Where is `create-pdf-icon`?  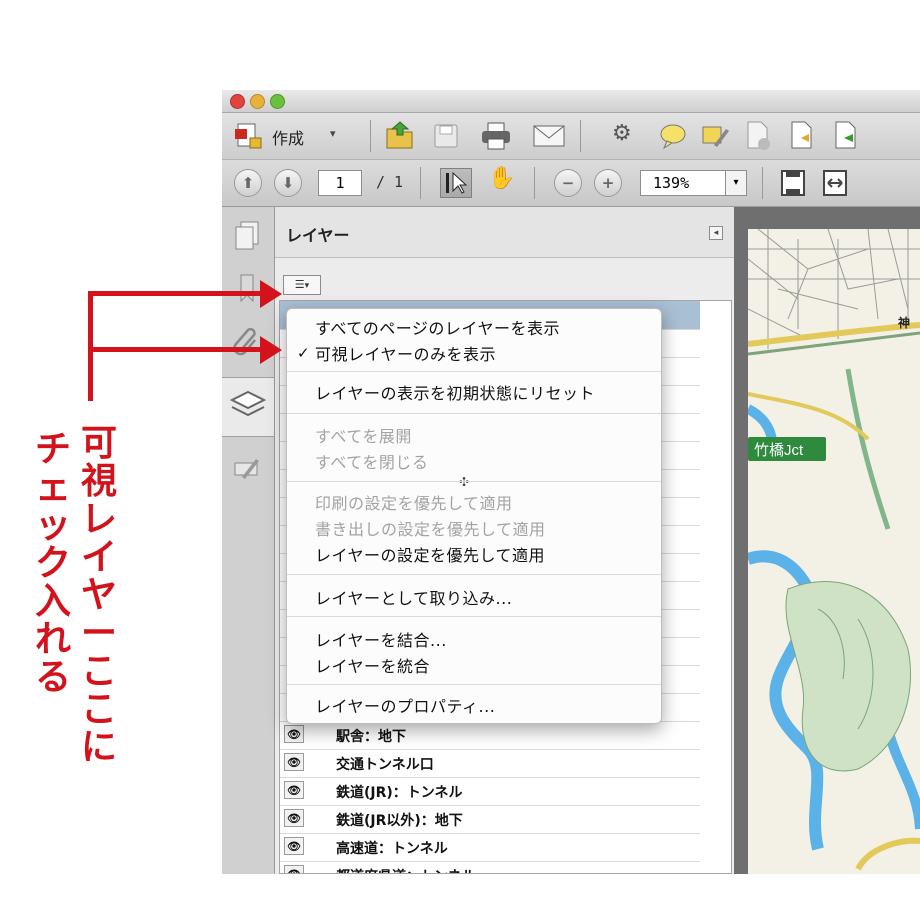
create-pdf-icon is located at coordinates (249, 136).